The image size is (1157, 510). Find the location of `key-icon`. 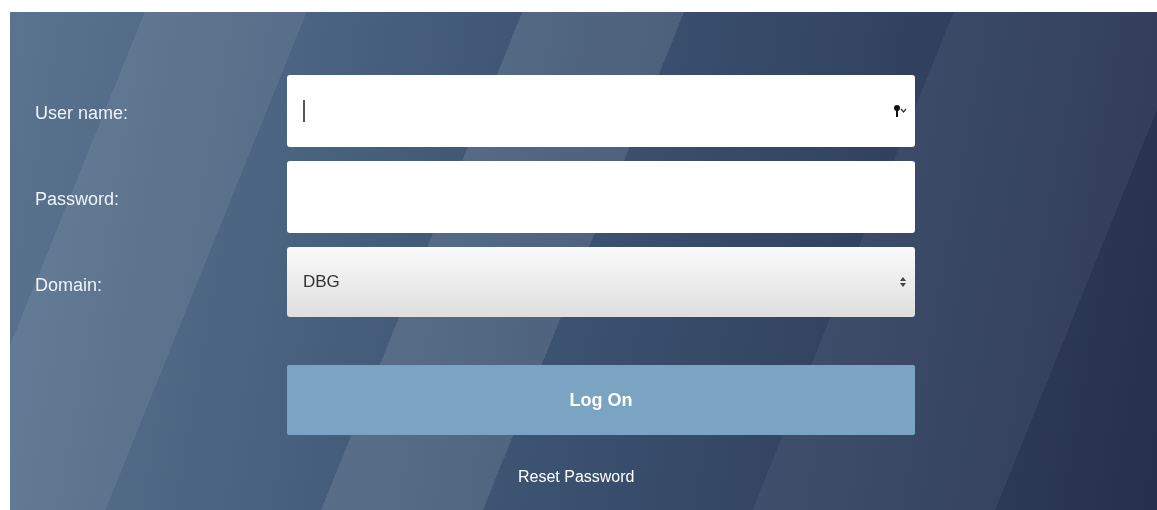

key-icon is located at coordinates (900, 111).